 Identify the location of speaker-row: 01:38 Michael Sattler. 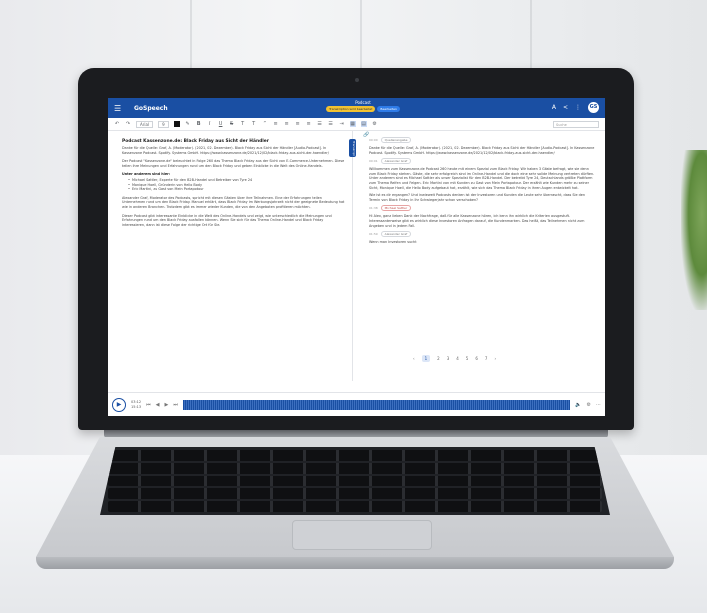
(482, 208).